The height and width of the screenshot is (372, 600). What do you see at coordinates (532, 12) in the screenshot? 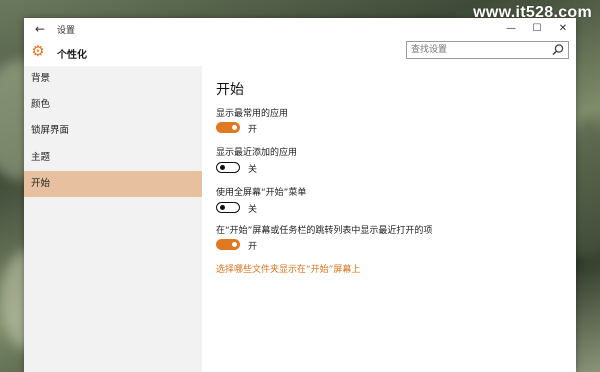
I see `watermark: www.it528.com` at bounding box center [532, 12].